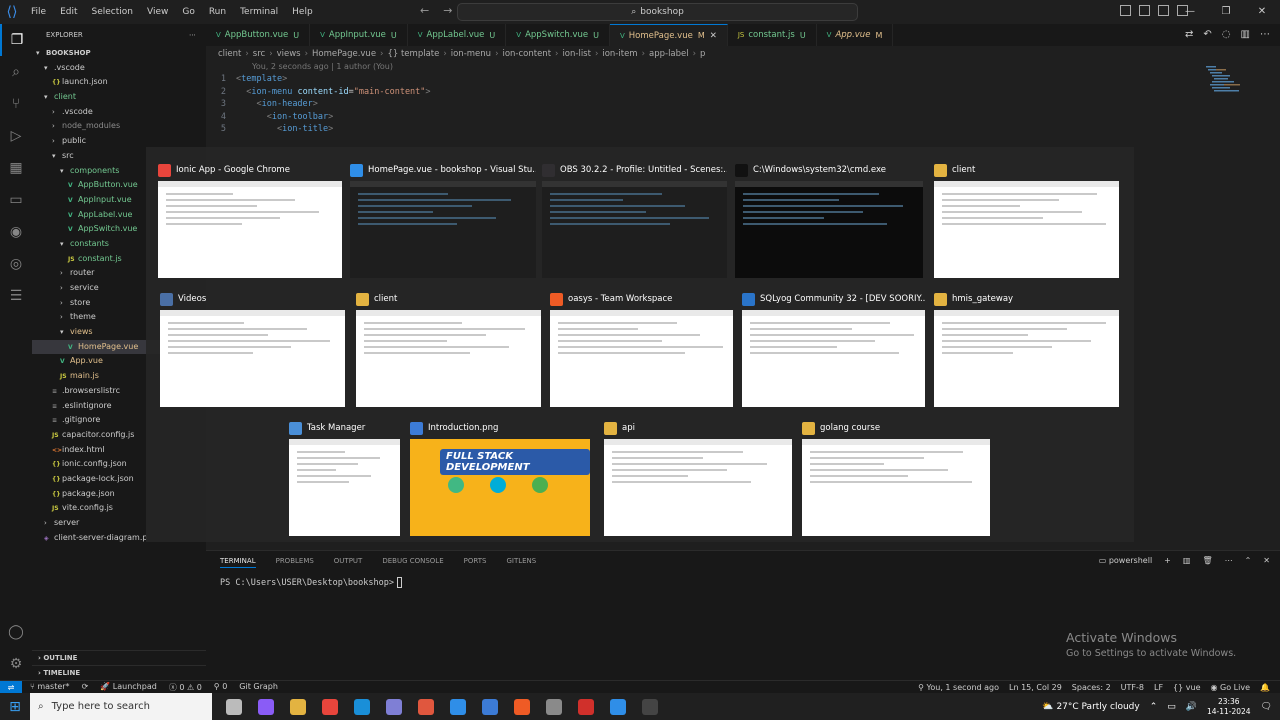 This screenshot has width=1280, height=720. Describe the element at coordinates (295, 562) in the screenshot. I see `panel-tab-problems: PROBLEMS` at that location.